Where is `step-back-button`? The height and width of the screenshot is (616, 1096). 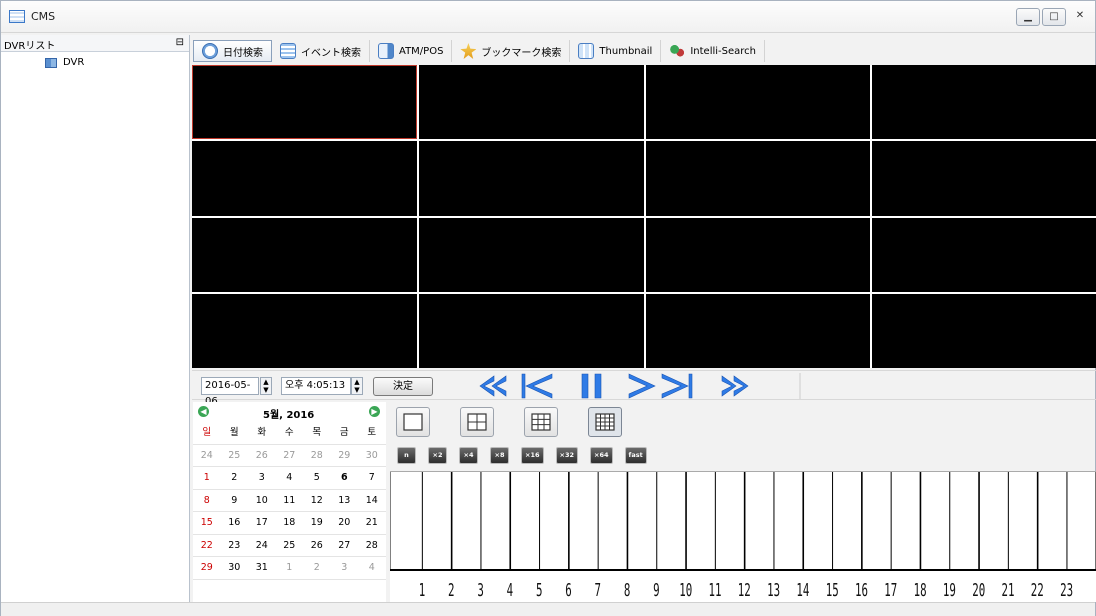 step-back-button is located at coordinates (537, 386).